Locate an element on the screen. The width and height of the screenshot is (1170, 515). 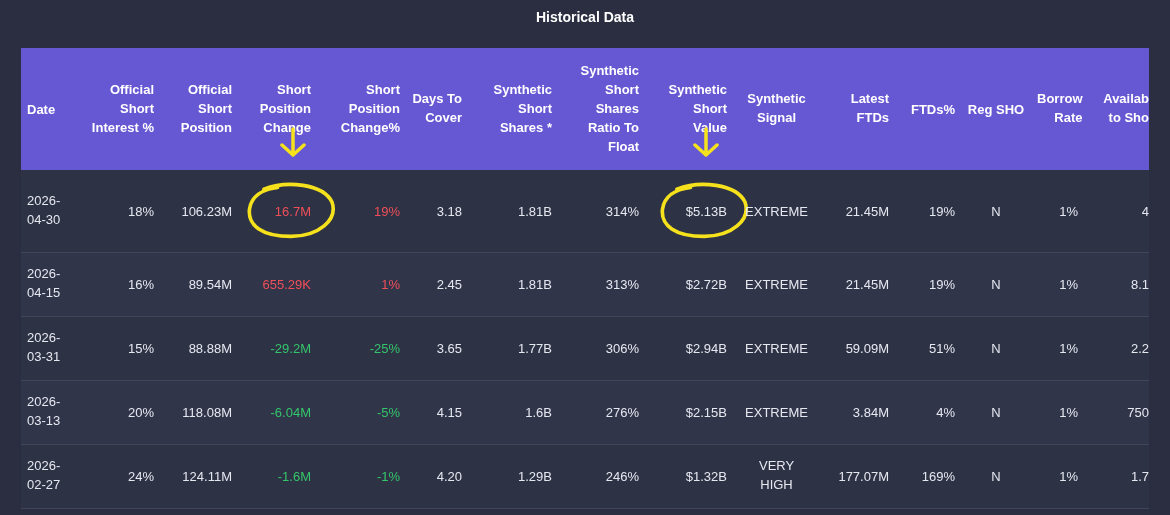
table-cell-text: $2.72B is located at coordinates (706, 285).